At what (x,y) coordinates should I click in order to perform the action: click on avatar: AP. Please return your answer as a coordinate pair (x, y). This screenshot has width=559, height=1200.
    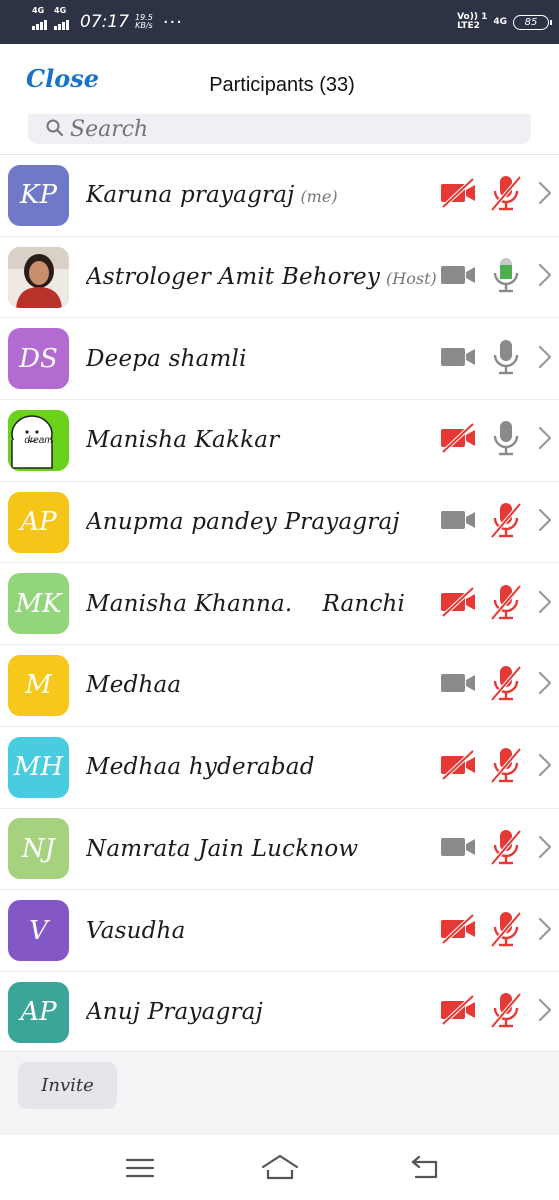
    Looking at the image, I should click on (38, 1012).